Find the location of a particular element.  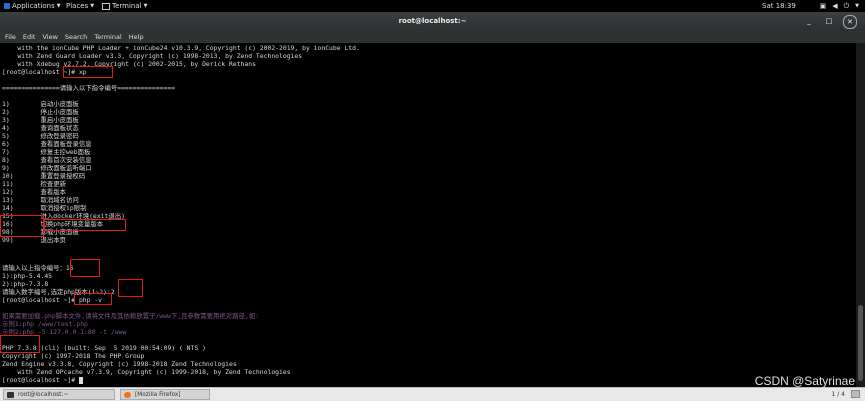

scrollbar-thumb is located at coordinates (860, 343).